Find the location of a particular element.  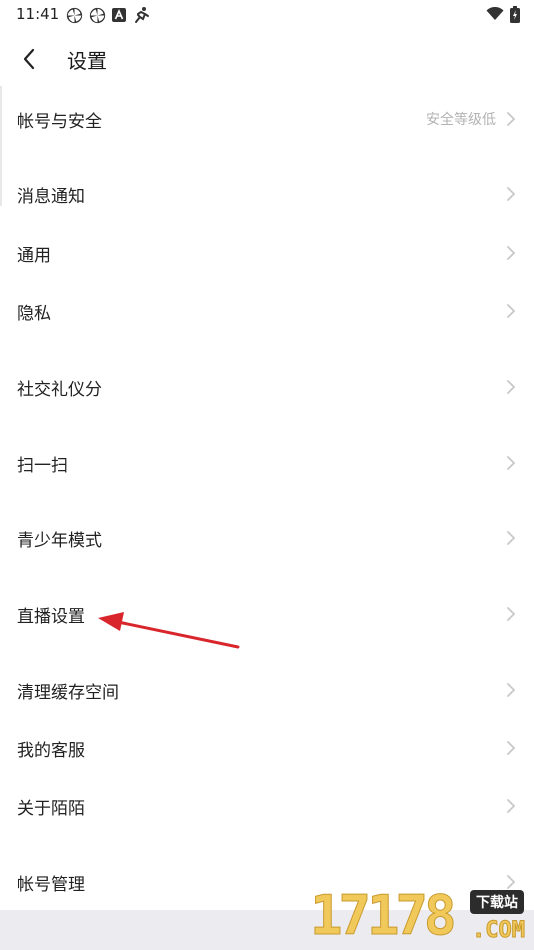

row-label: 隐私 is located at coordinates (34, 313).